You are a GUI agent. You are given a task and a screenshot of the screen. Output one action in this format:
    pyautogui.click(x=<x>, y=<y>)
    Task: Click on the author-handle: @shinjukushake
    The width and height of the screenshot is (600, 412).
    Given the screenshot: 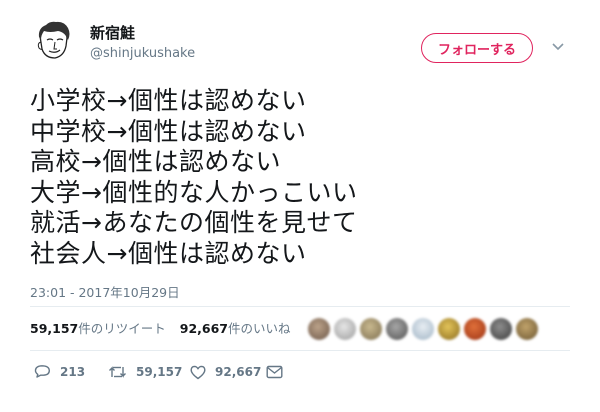 What is the action you would take?
    pyautogui.click(x=142, y=53)
    